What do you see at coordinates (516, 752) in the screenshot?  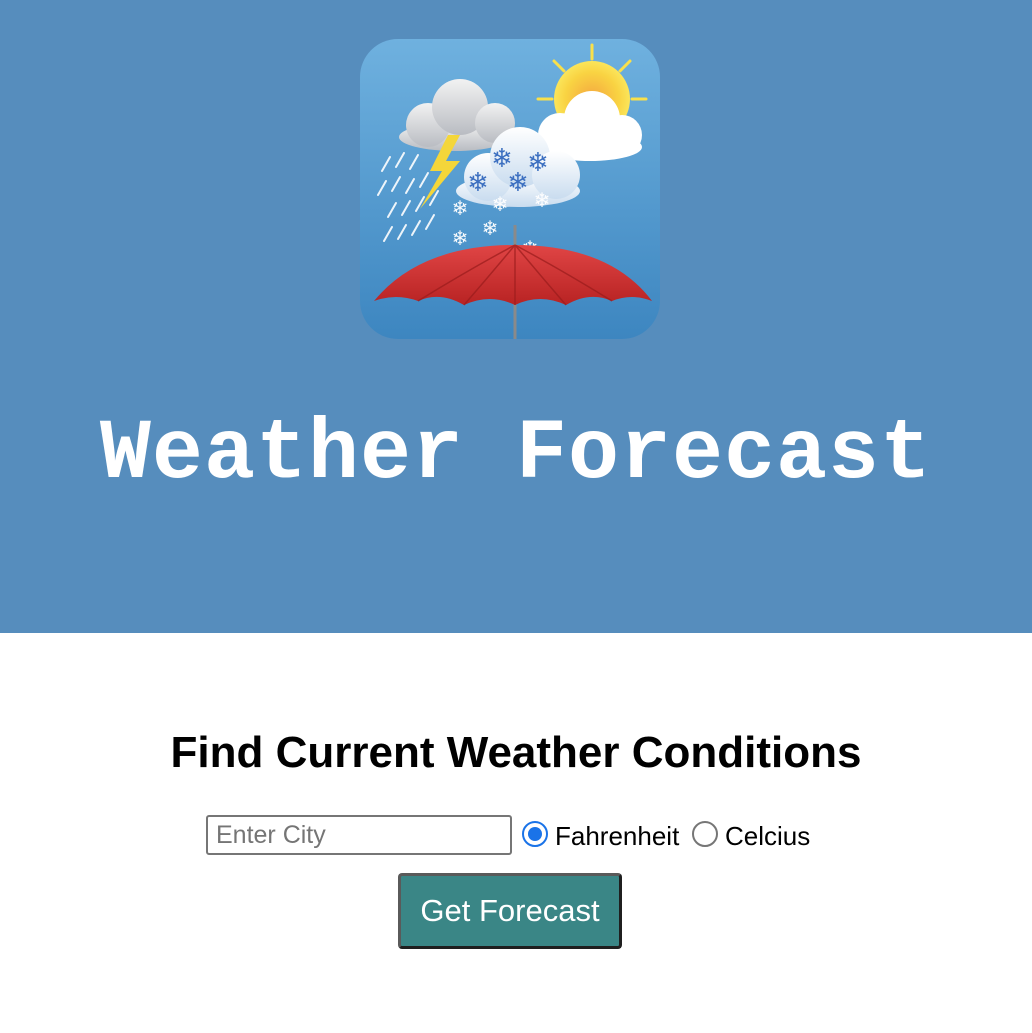 I see `search-heading: Find Current Weather Conditions` at bounding box center [516, 752].